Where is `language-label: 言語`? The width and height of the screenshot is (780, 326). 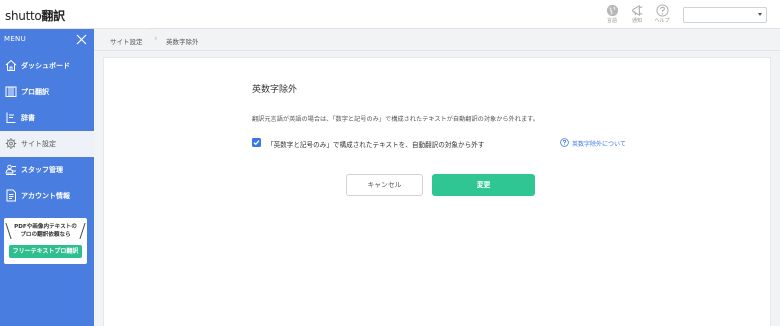 language-label: 言語 is located at coordinates (611, 21).